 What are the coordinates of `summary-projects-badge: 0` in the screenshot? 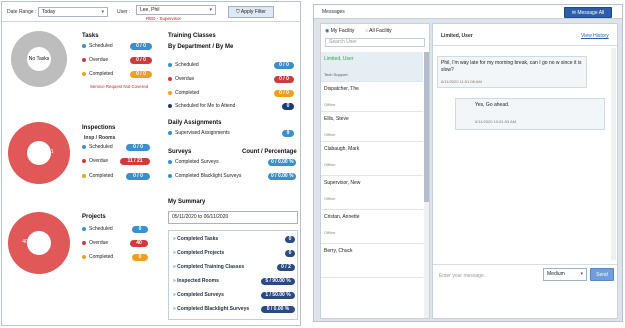 It's located at (290, 253).